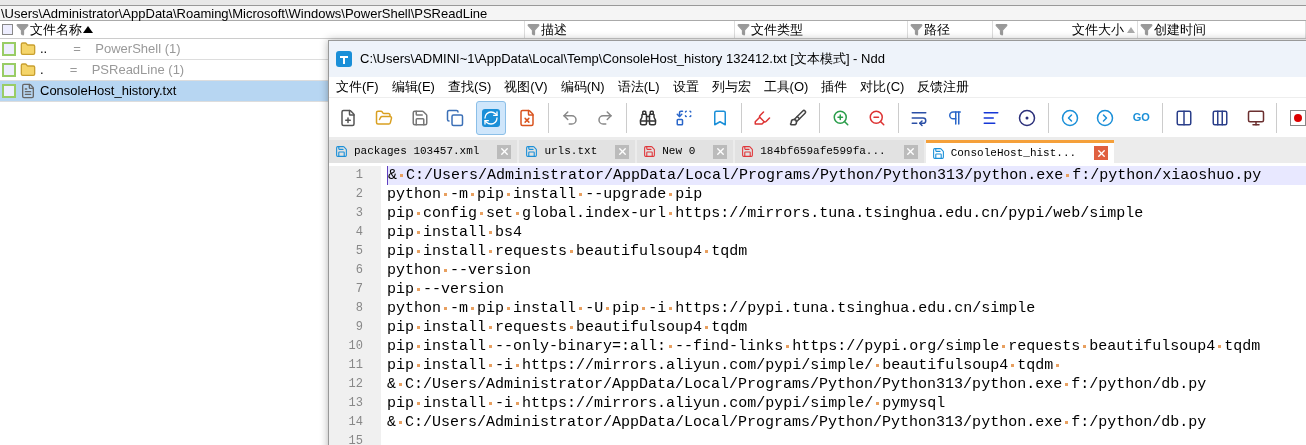 The width and height of the screenshot is (1306, 445). Describe the element at coordinates (127, 70) in the screenshot. I see `folder-link: = PSReadLine (1)` at that location.